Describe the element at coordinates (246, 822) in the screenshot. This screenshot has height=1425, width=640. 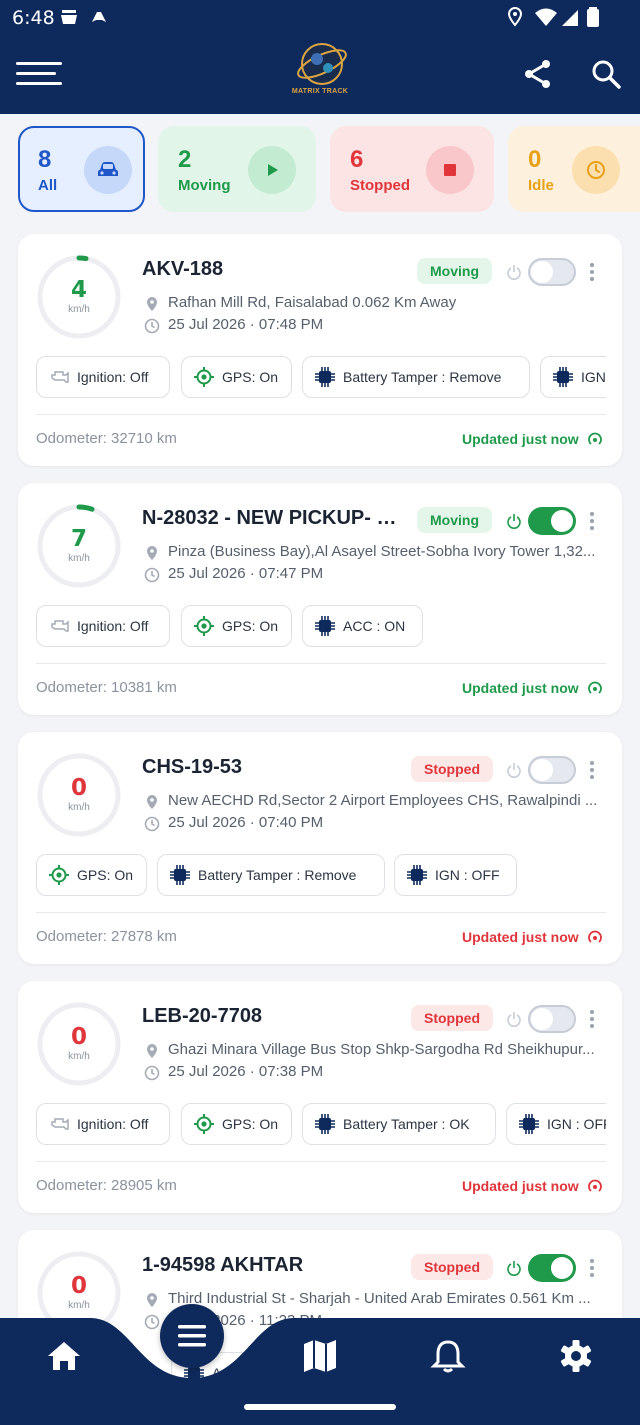
I see `timestamp-text: 25 Jul 2026 · 07:40 PM` at that location.